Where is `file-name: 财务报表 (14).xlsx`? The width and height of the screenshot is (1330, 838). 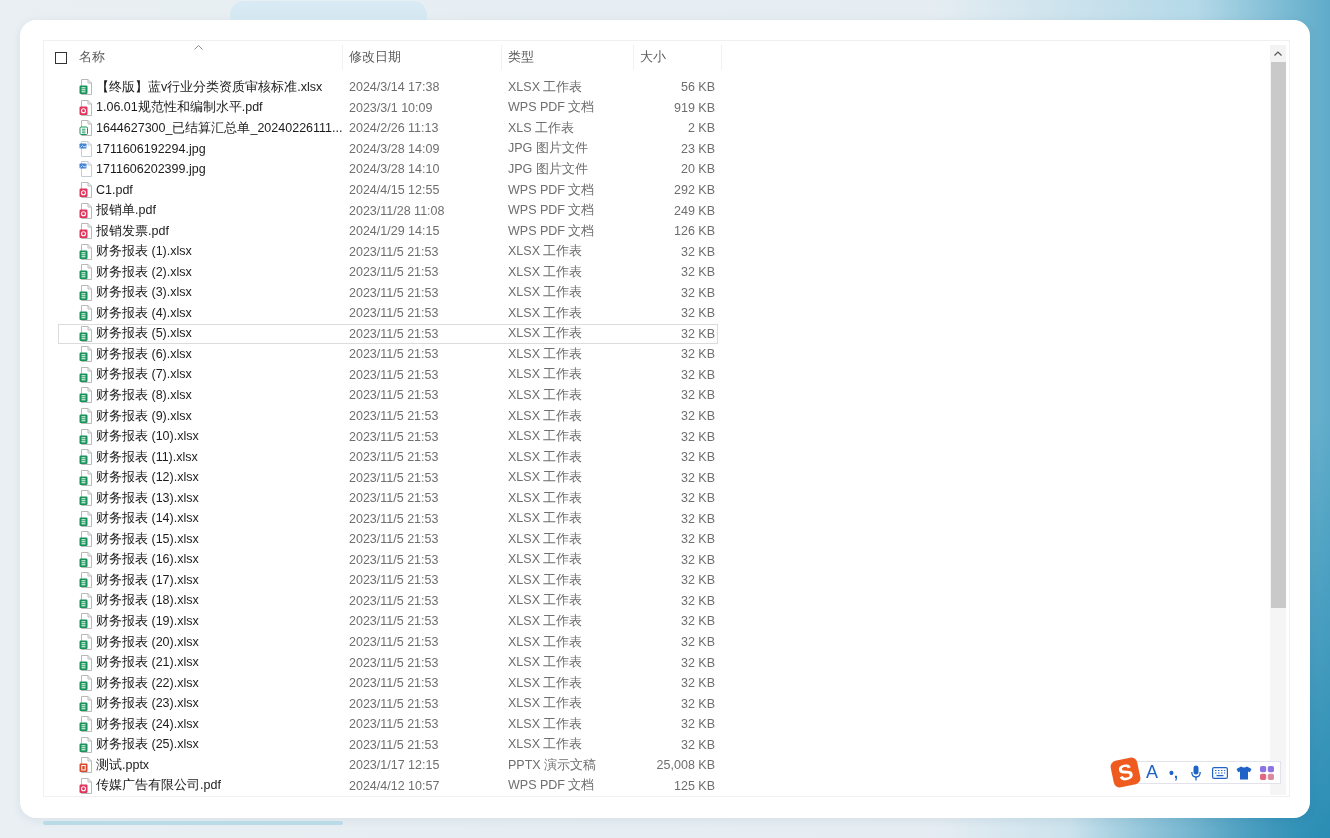 file-name: 财务报表 (14).xlsx is located at coordinates (147, 519).